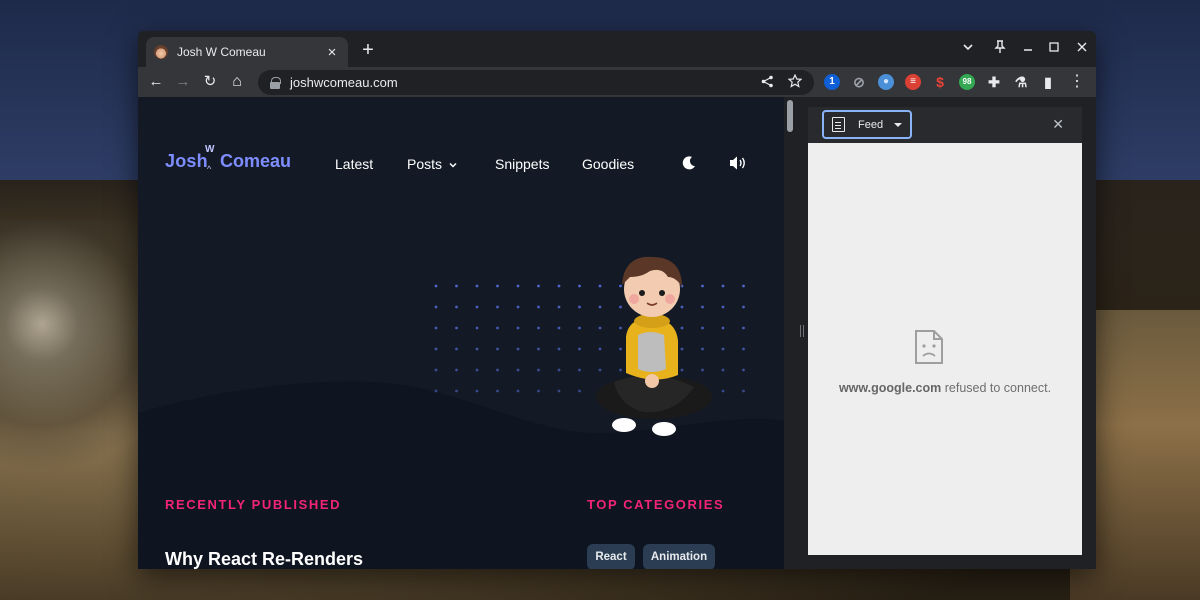 The width and height of the screenshot is (1200, 600). I want to click on close-side-panel-icon: ✕, so click(1058, 124).